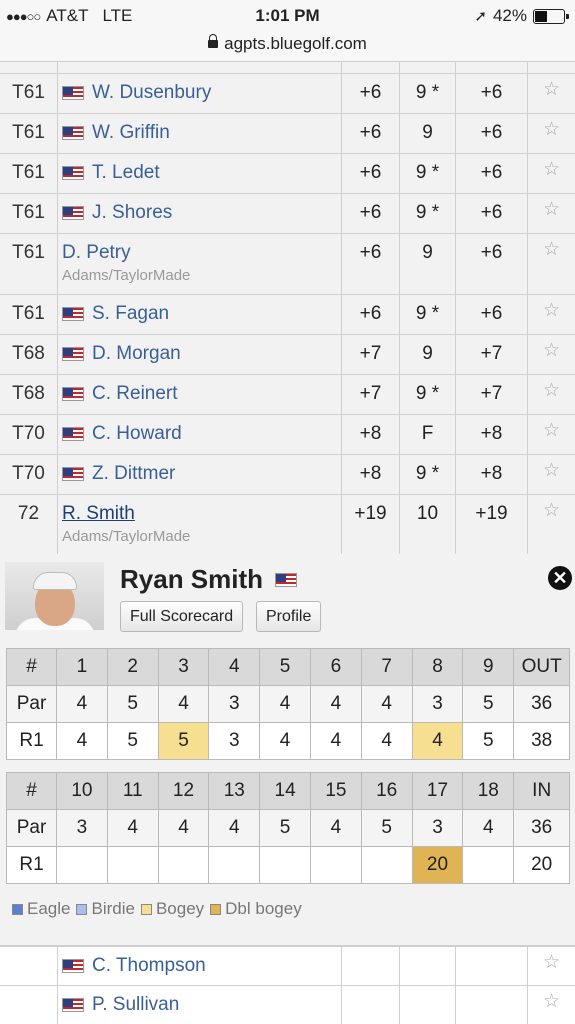  I want to click on player-name-link: C. Thompson, so click(149, 966).